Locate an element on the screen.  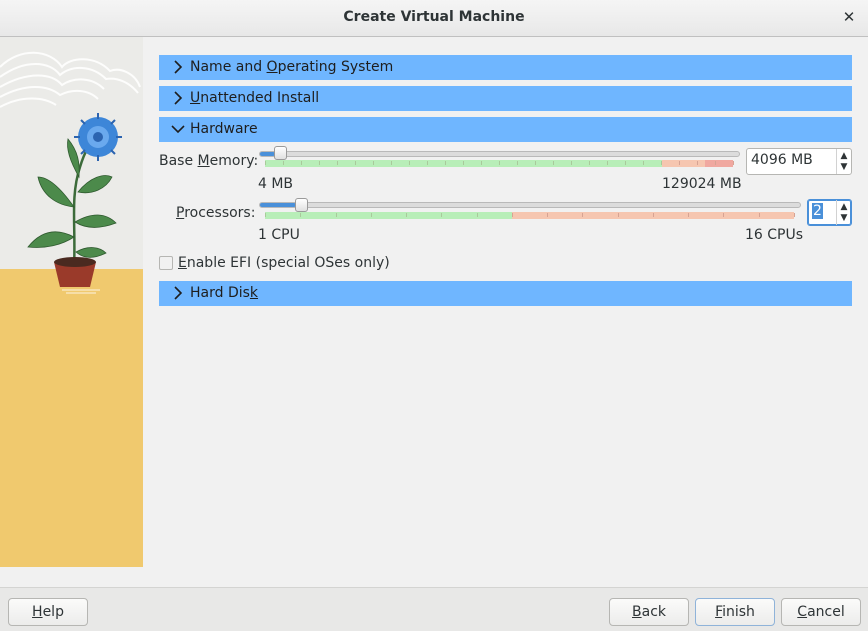
section-hard-disk-label: Hard Disk is located at coordinates (224, 293).